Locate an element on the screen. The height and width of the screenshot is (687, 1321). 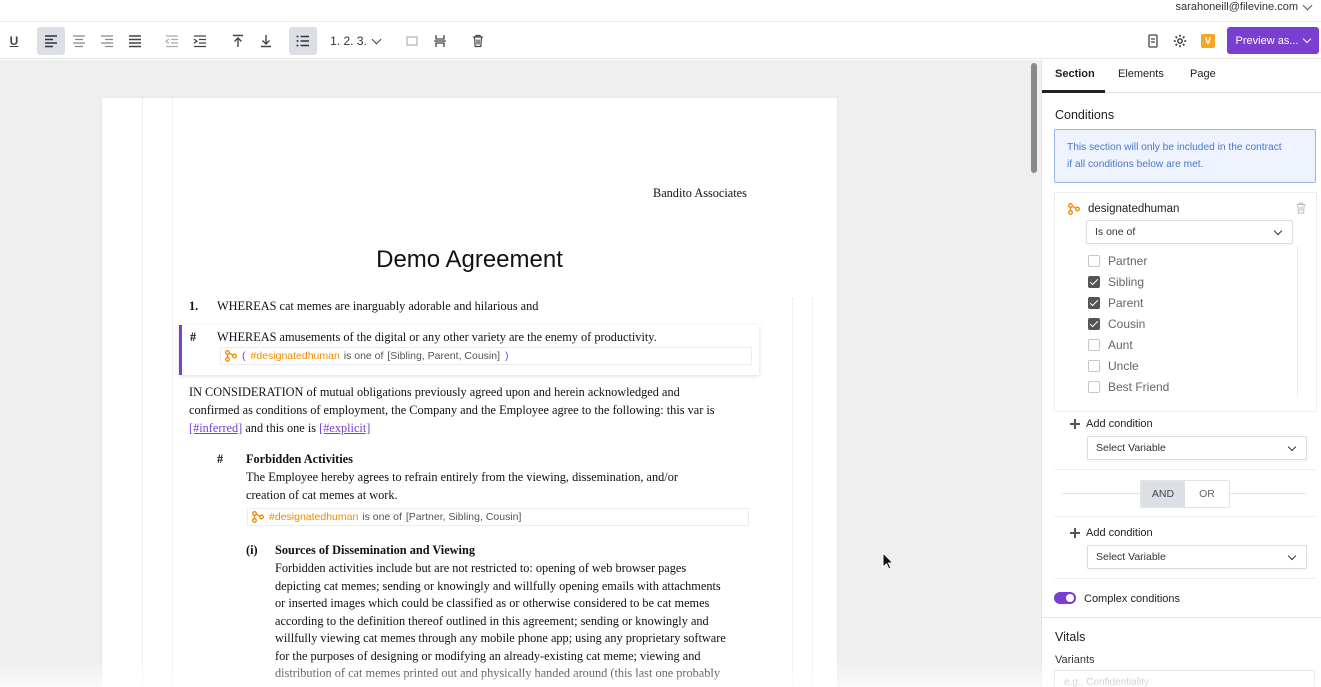
arrow-up-icon is located at coordinates (238, 40).